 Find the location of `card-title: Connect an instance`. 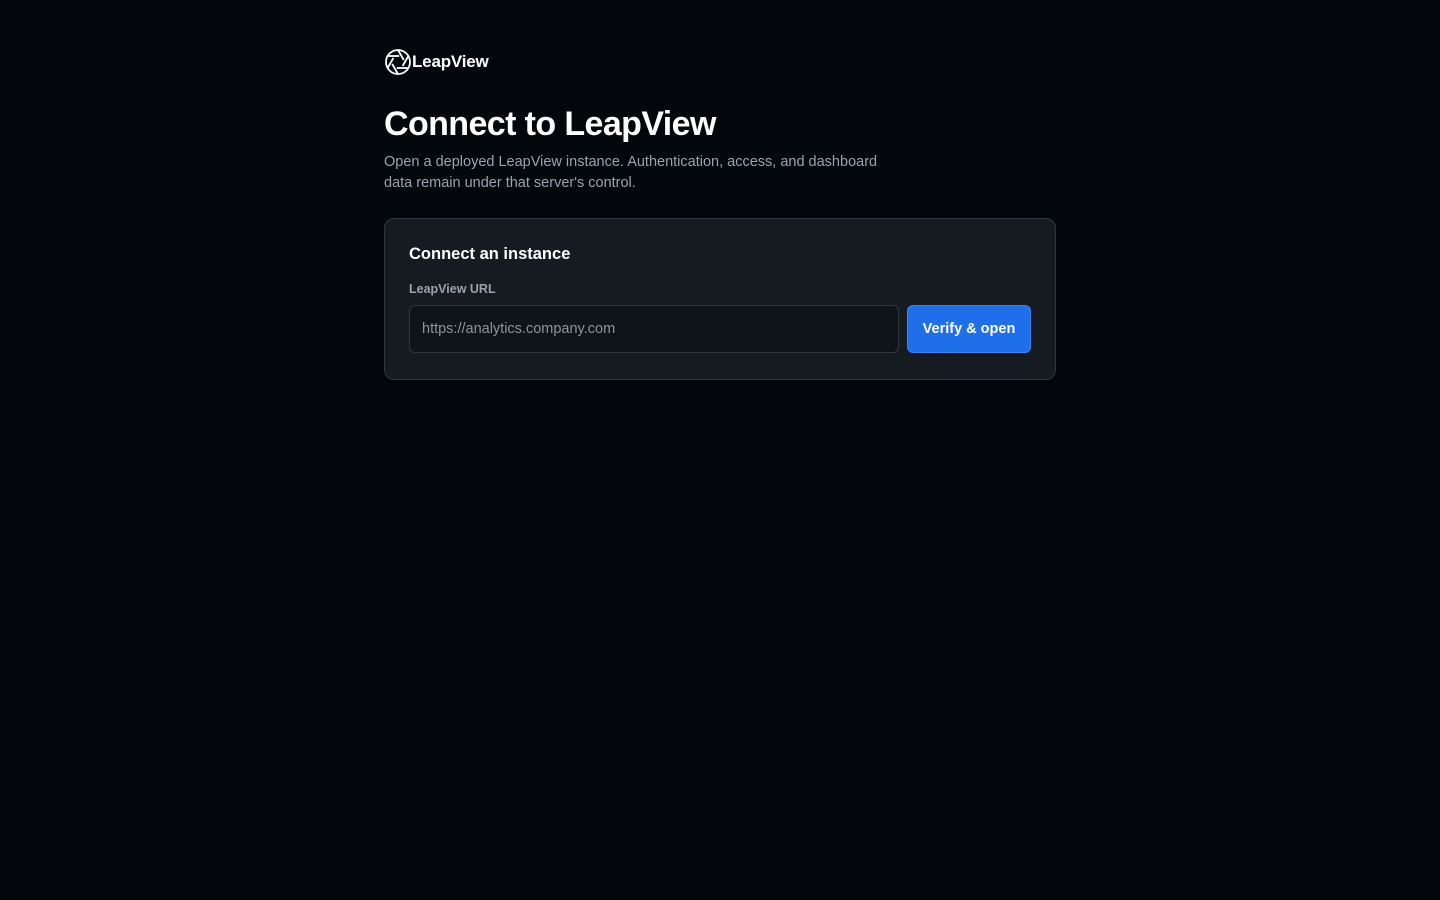

card-title: Connect an instance is located at coordinates (490, 254).